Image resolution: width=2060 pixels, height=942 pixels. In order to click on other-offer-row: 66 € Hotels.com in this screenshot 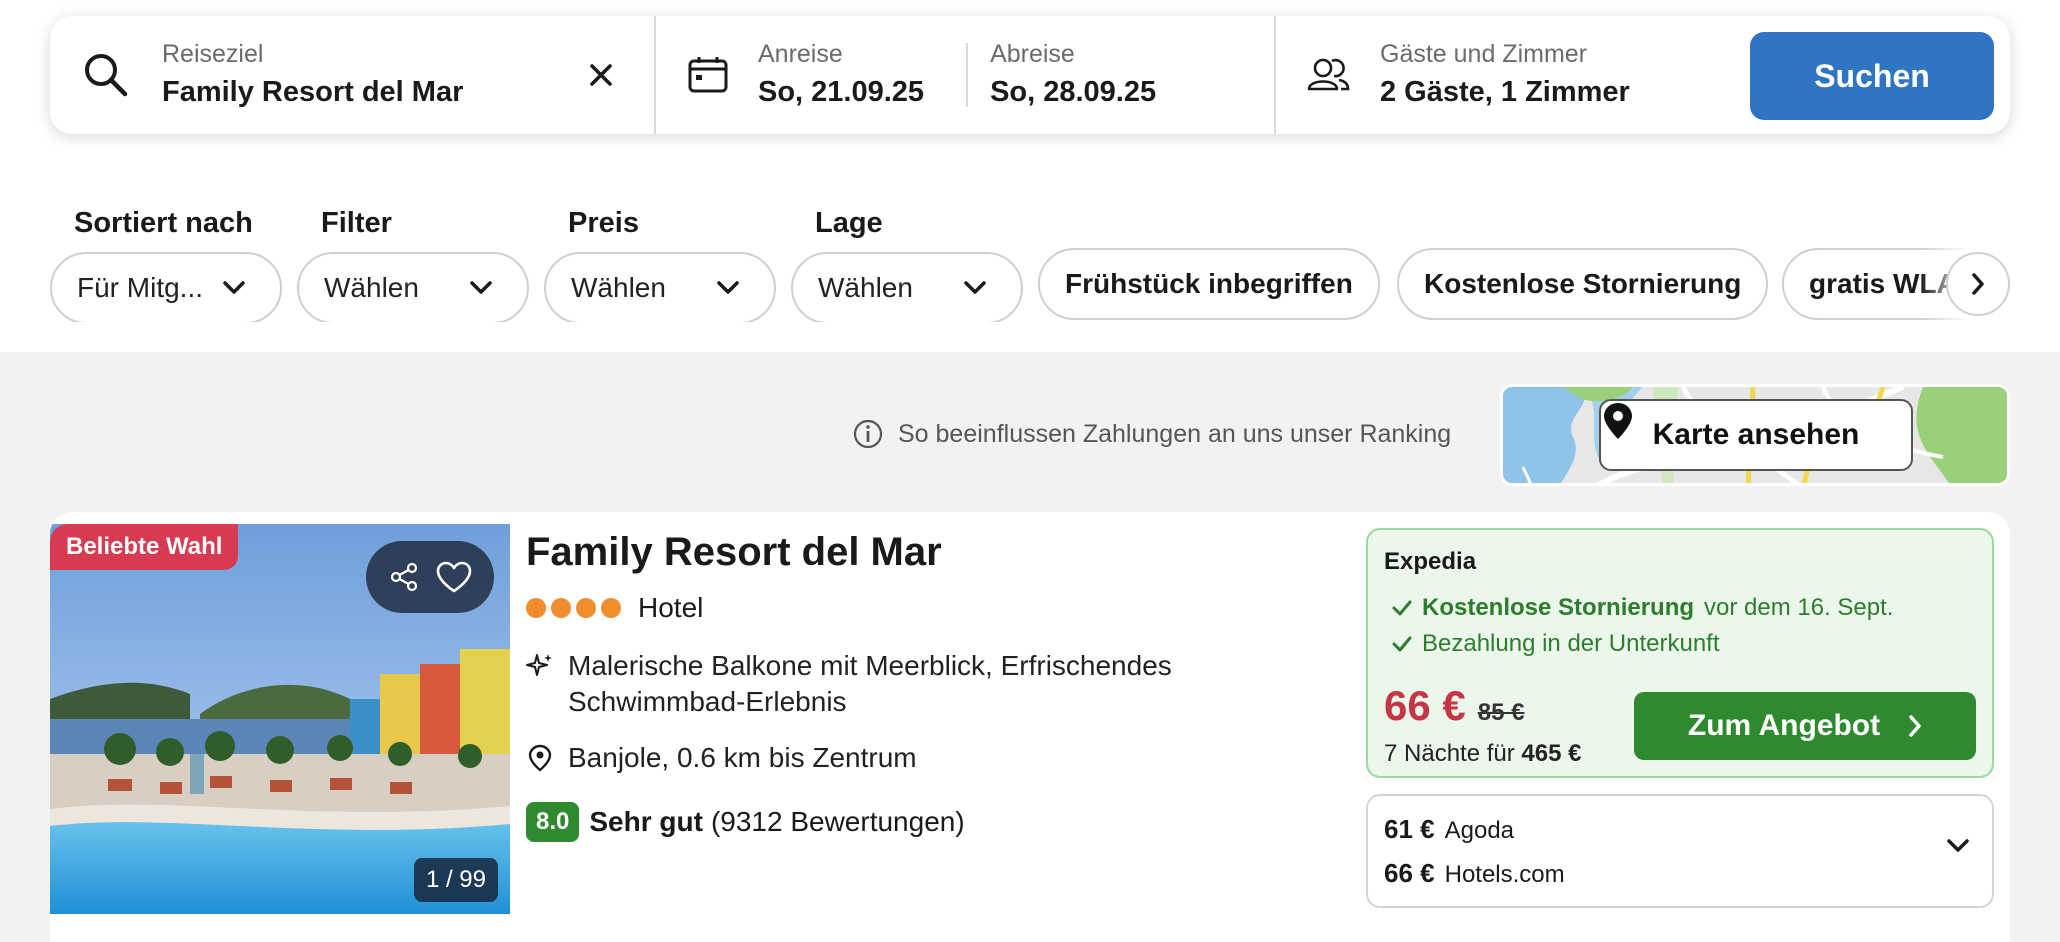, I will do `click(1474, 873)`.